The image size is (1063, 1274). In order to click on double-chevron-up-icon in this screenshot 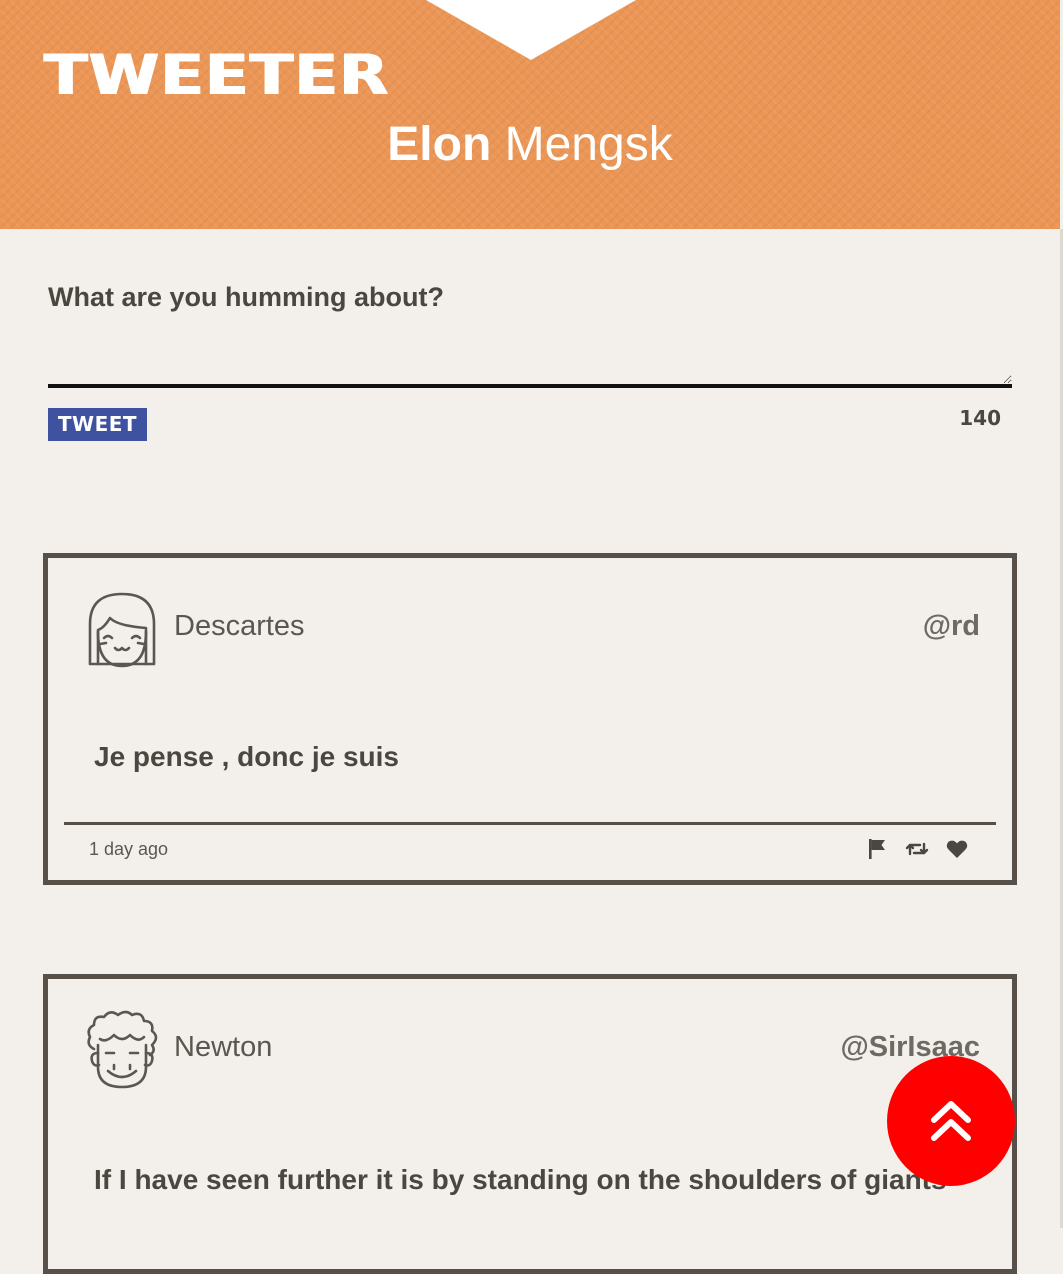, I will do `click(951, 1121)`.